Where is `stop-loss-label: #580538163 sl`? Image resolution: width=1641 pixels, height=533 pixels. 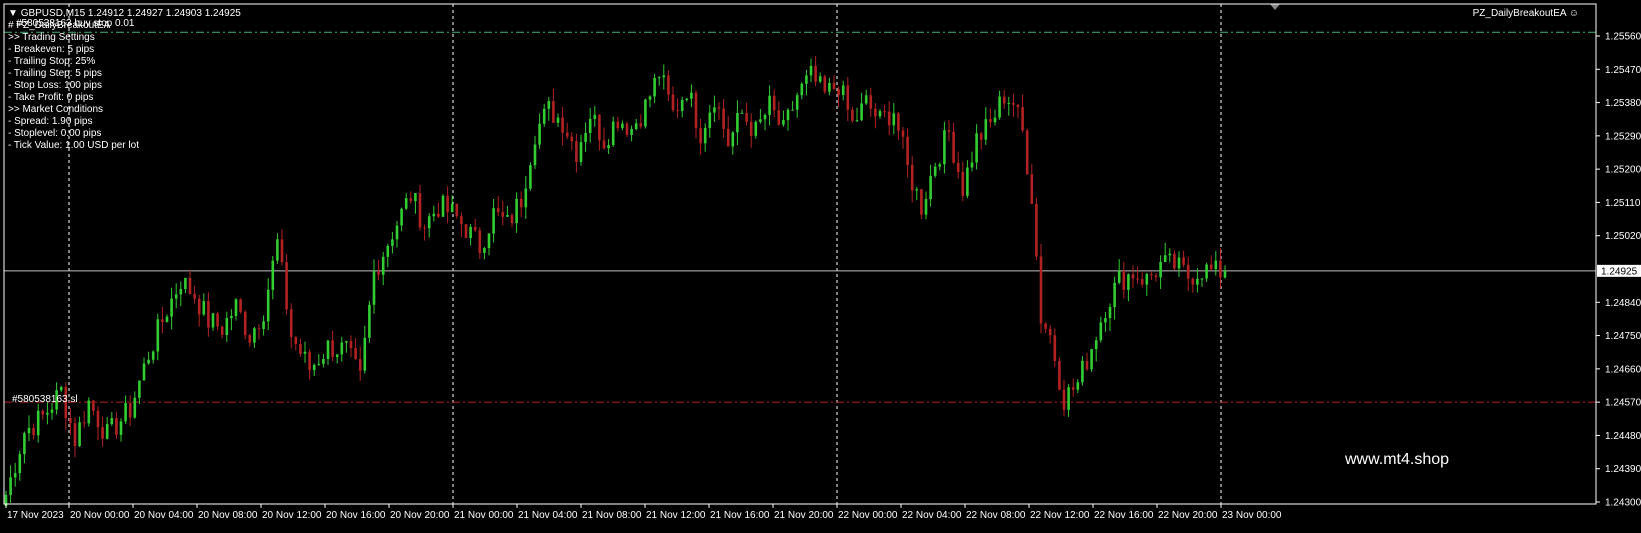
stop-loss-label: #580538163 sl is located at coordinates (45, 399).